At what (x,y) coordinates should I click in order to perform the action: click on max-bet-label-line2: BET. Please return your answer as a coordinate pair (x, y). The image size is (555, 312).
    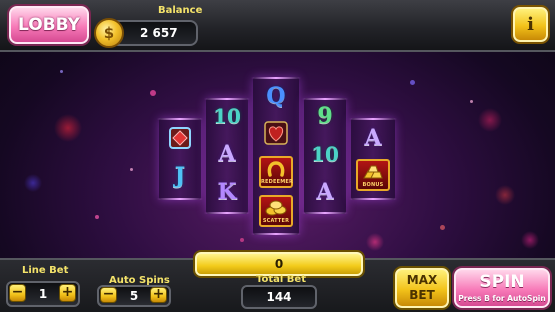
    Looking at the image, I should click on (422, 295).